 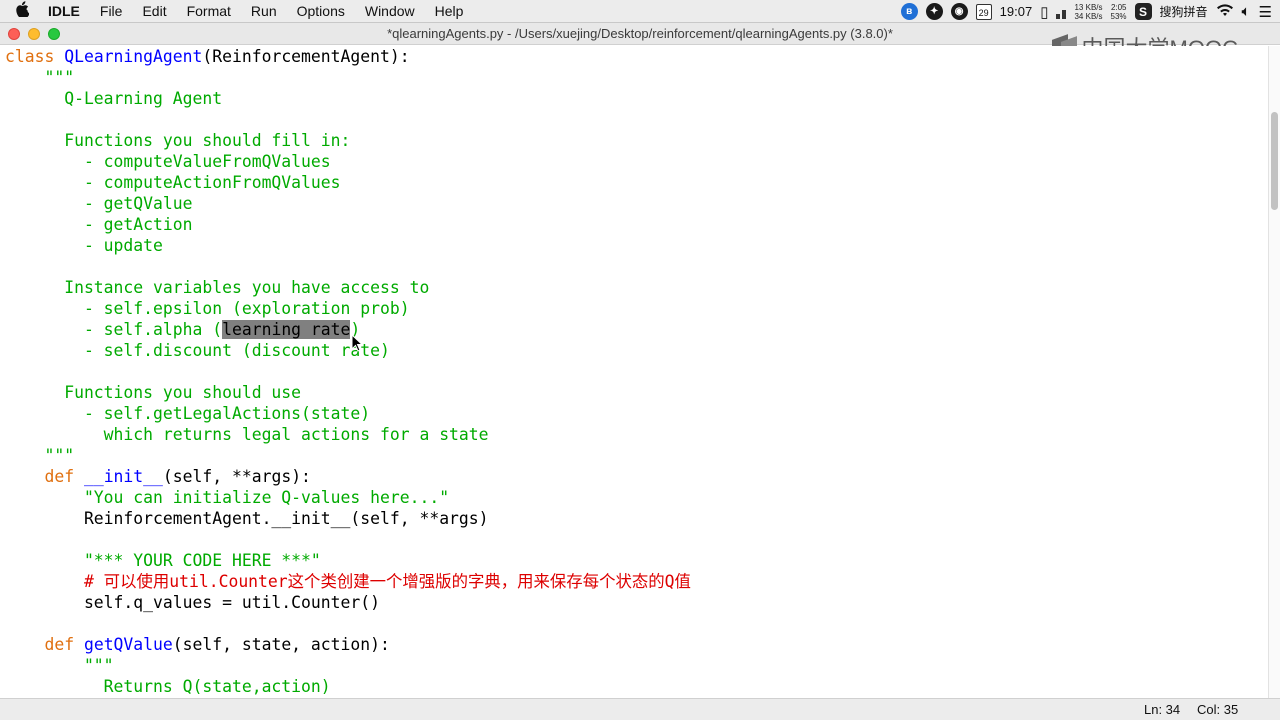 I want to click on wifi-icon, so click(x=1225, y=12).